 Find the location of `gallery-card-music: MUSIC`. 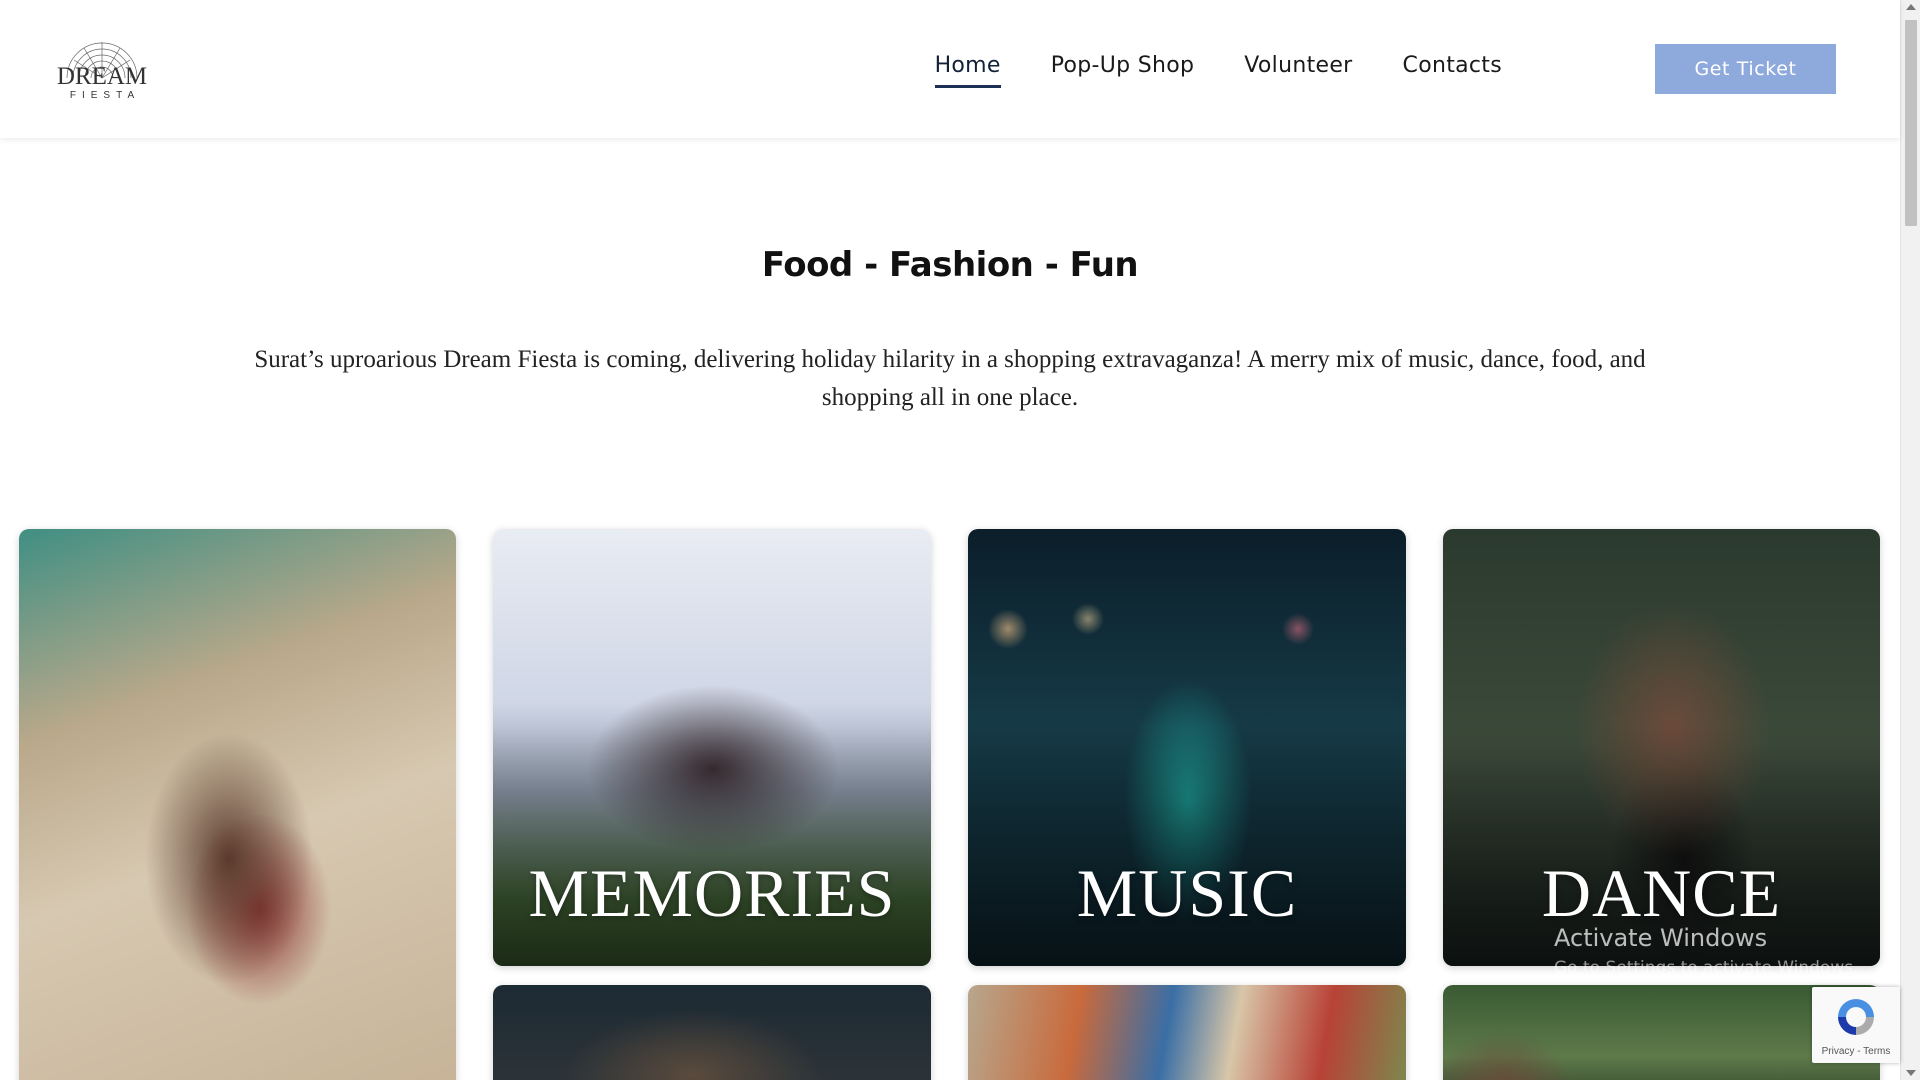

gallery-card-music: MUSIC is located at coordinates (1187, 747).